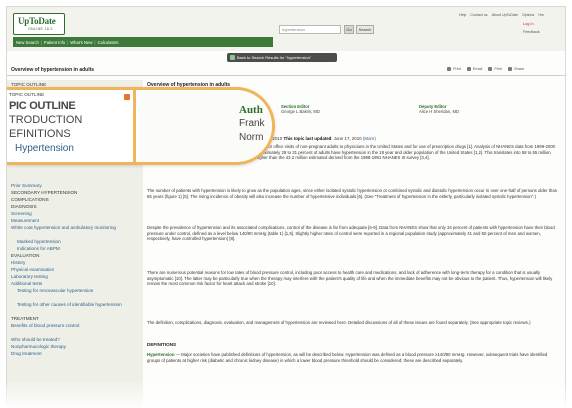 This screenshot has height=408, width=572. What do you see at coordinates (30, 199) in the screenshot?
I see `sidebar-item: COMPLICATIONS` at bounding box center [30, 199].